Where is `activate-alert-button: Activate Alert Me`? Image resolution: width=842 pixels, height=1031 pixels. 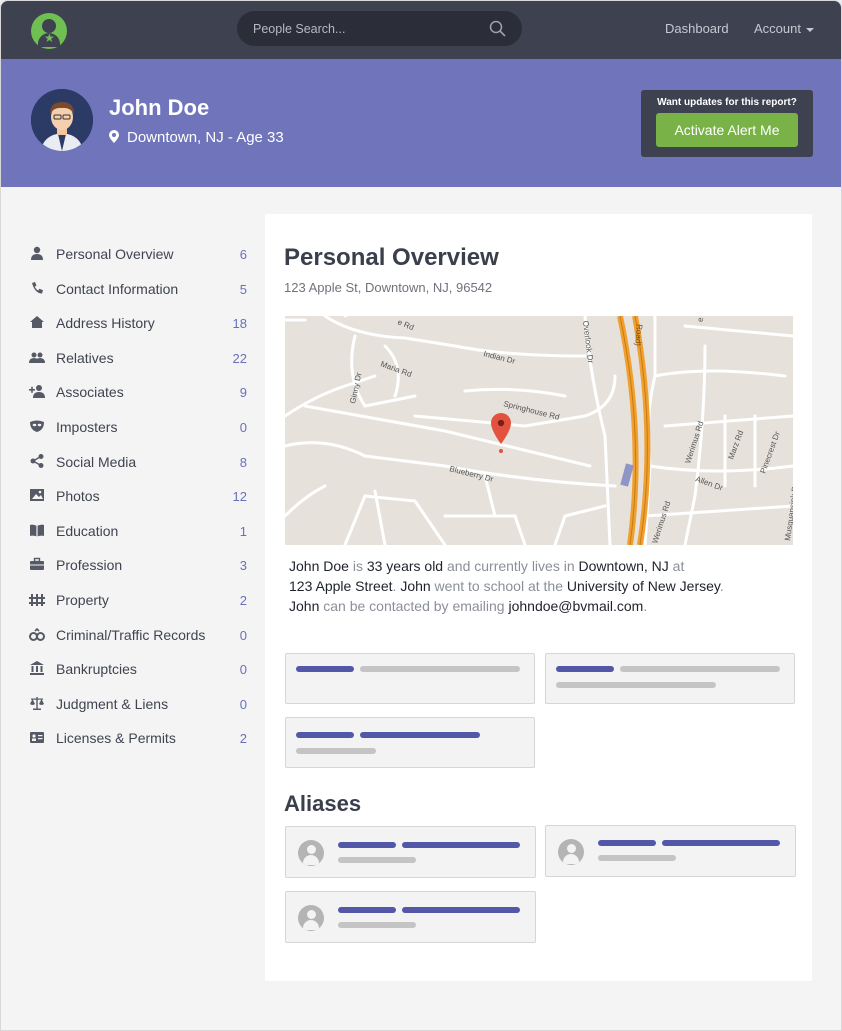 activate-alert-button: Activate Alert Me is located at coordinates (727, 130).